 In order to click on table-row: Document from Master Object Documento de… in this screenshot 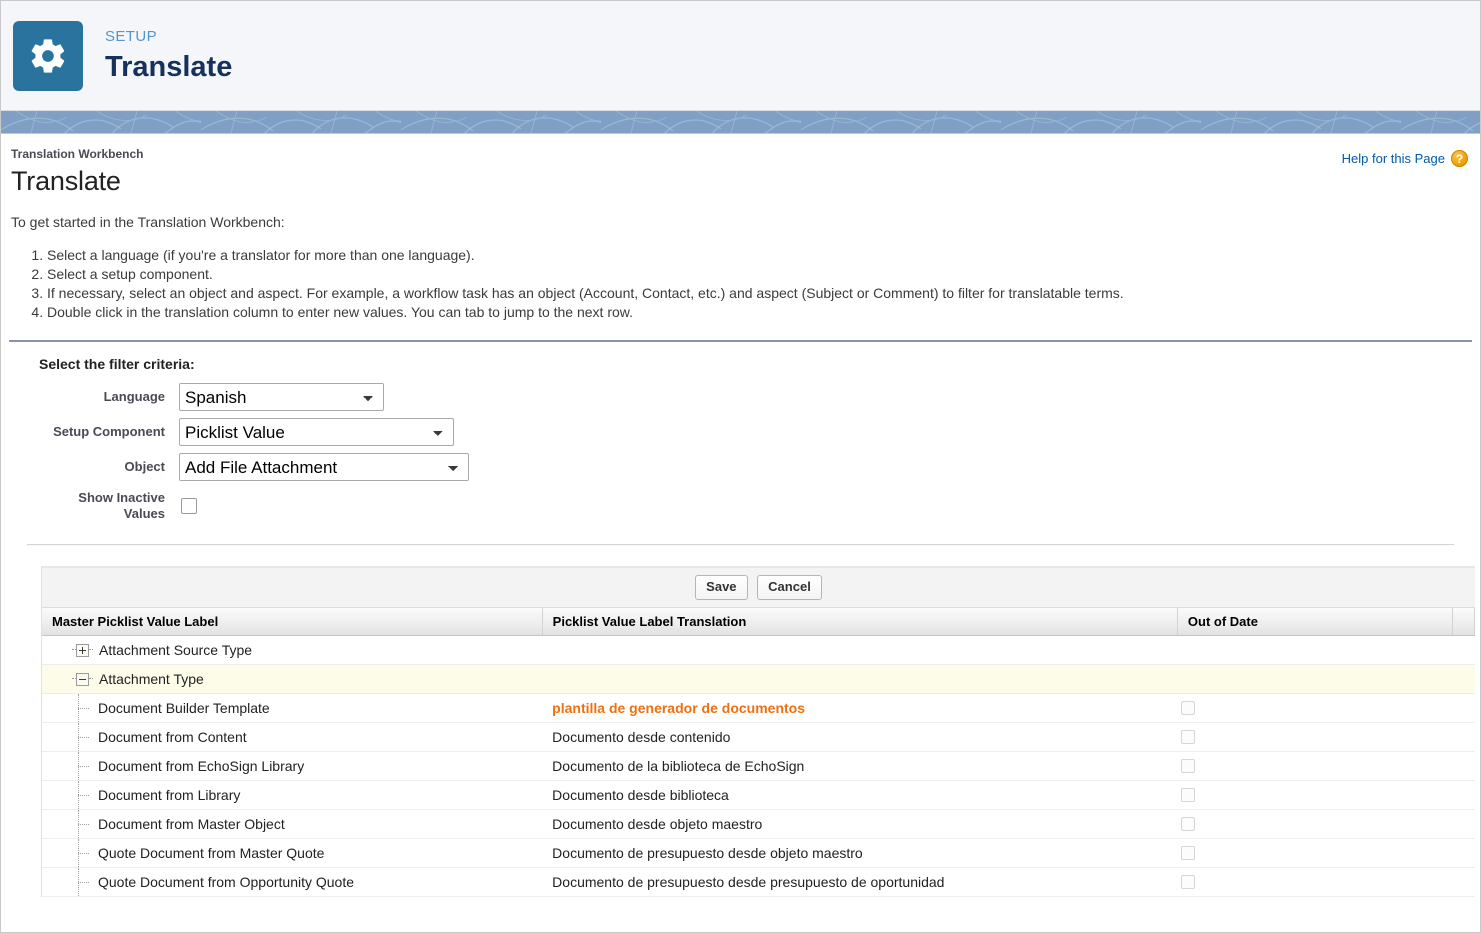, I will do `click(758, 824)`.